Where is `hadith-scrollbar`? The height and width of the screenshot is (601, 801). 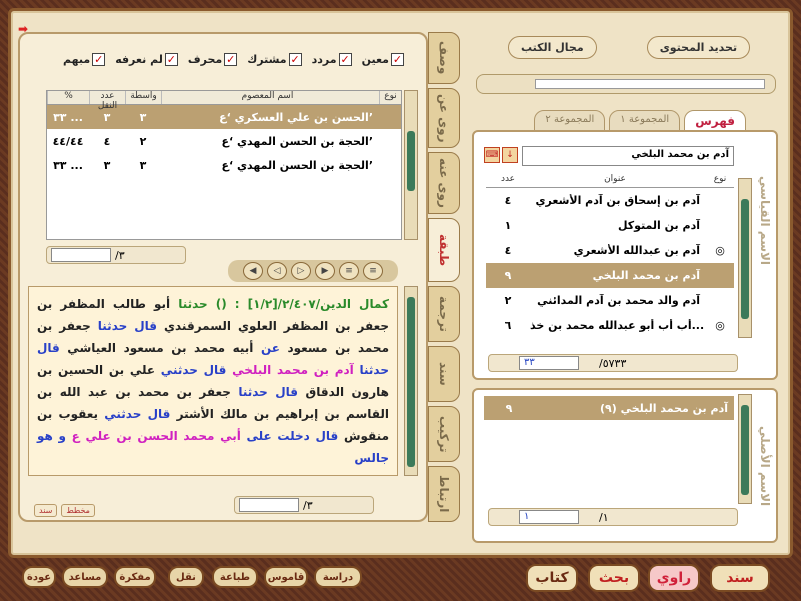 hadith-scrollbar is located at coordinates (411, 381).